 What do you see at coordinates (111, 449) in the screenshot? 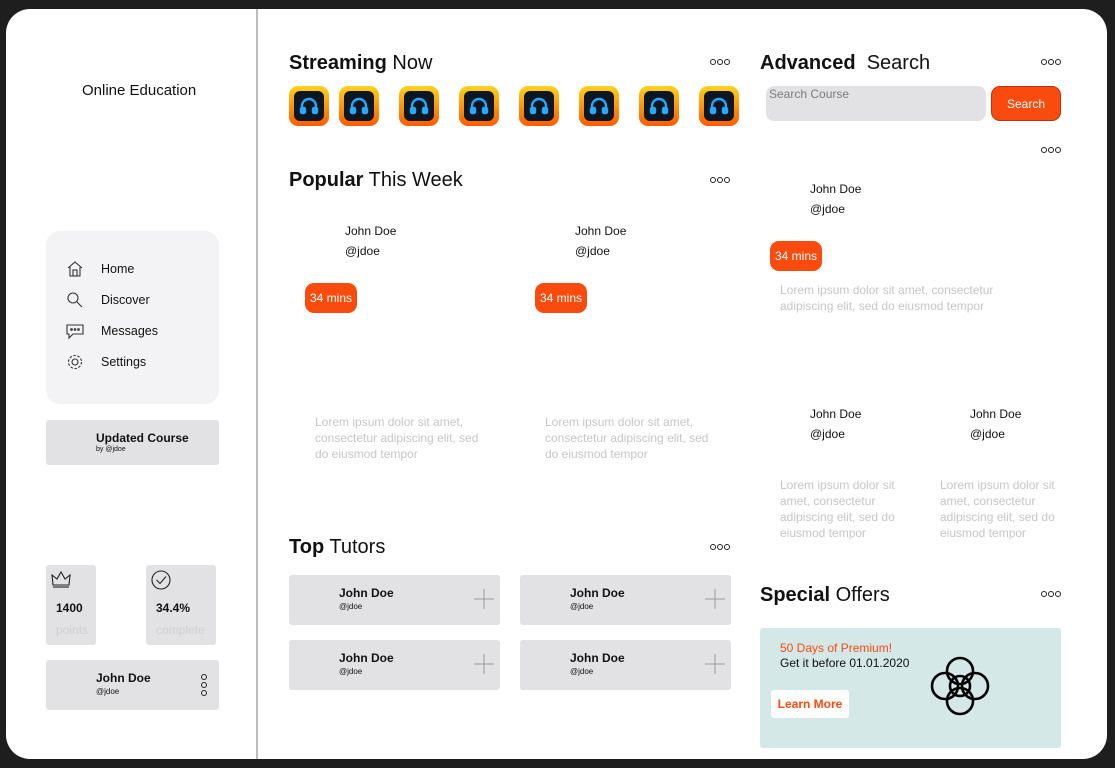
I see `updated-course-author: by @jdoe` at bounding box center [111, 449].